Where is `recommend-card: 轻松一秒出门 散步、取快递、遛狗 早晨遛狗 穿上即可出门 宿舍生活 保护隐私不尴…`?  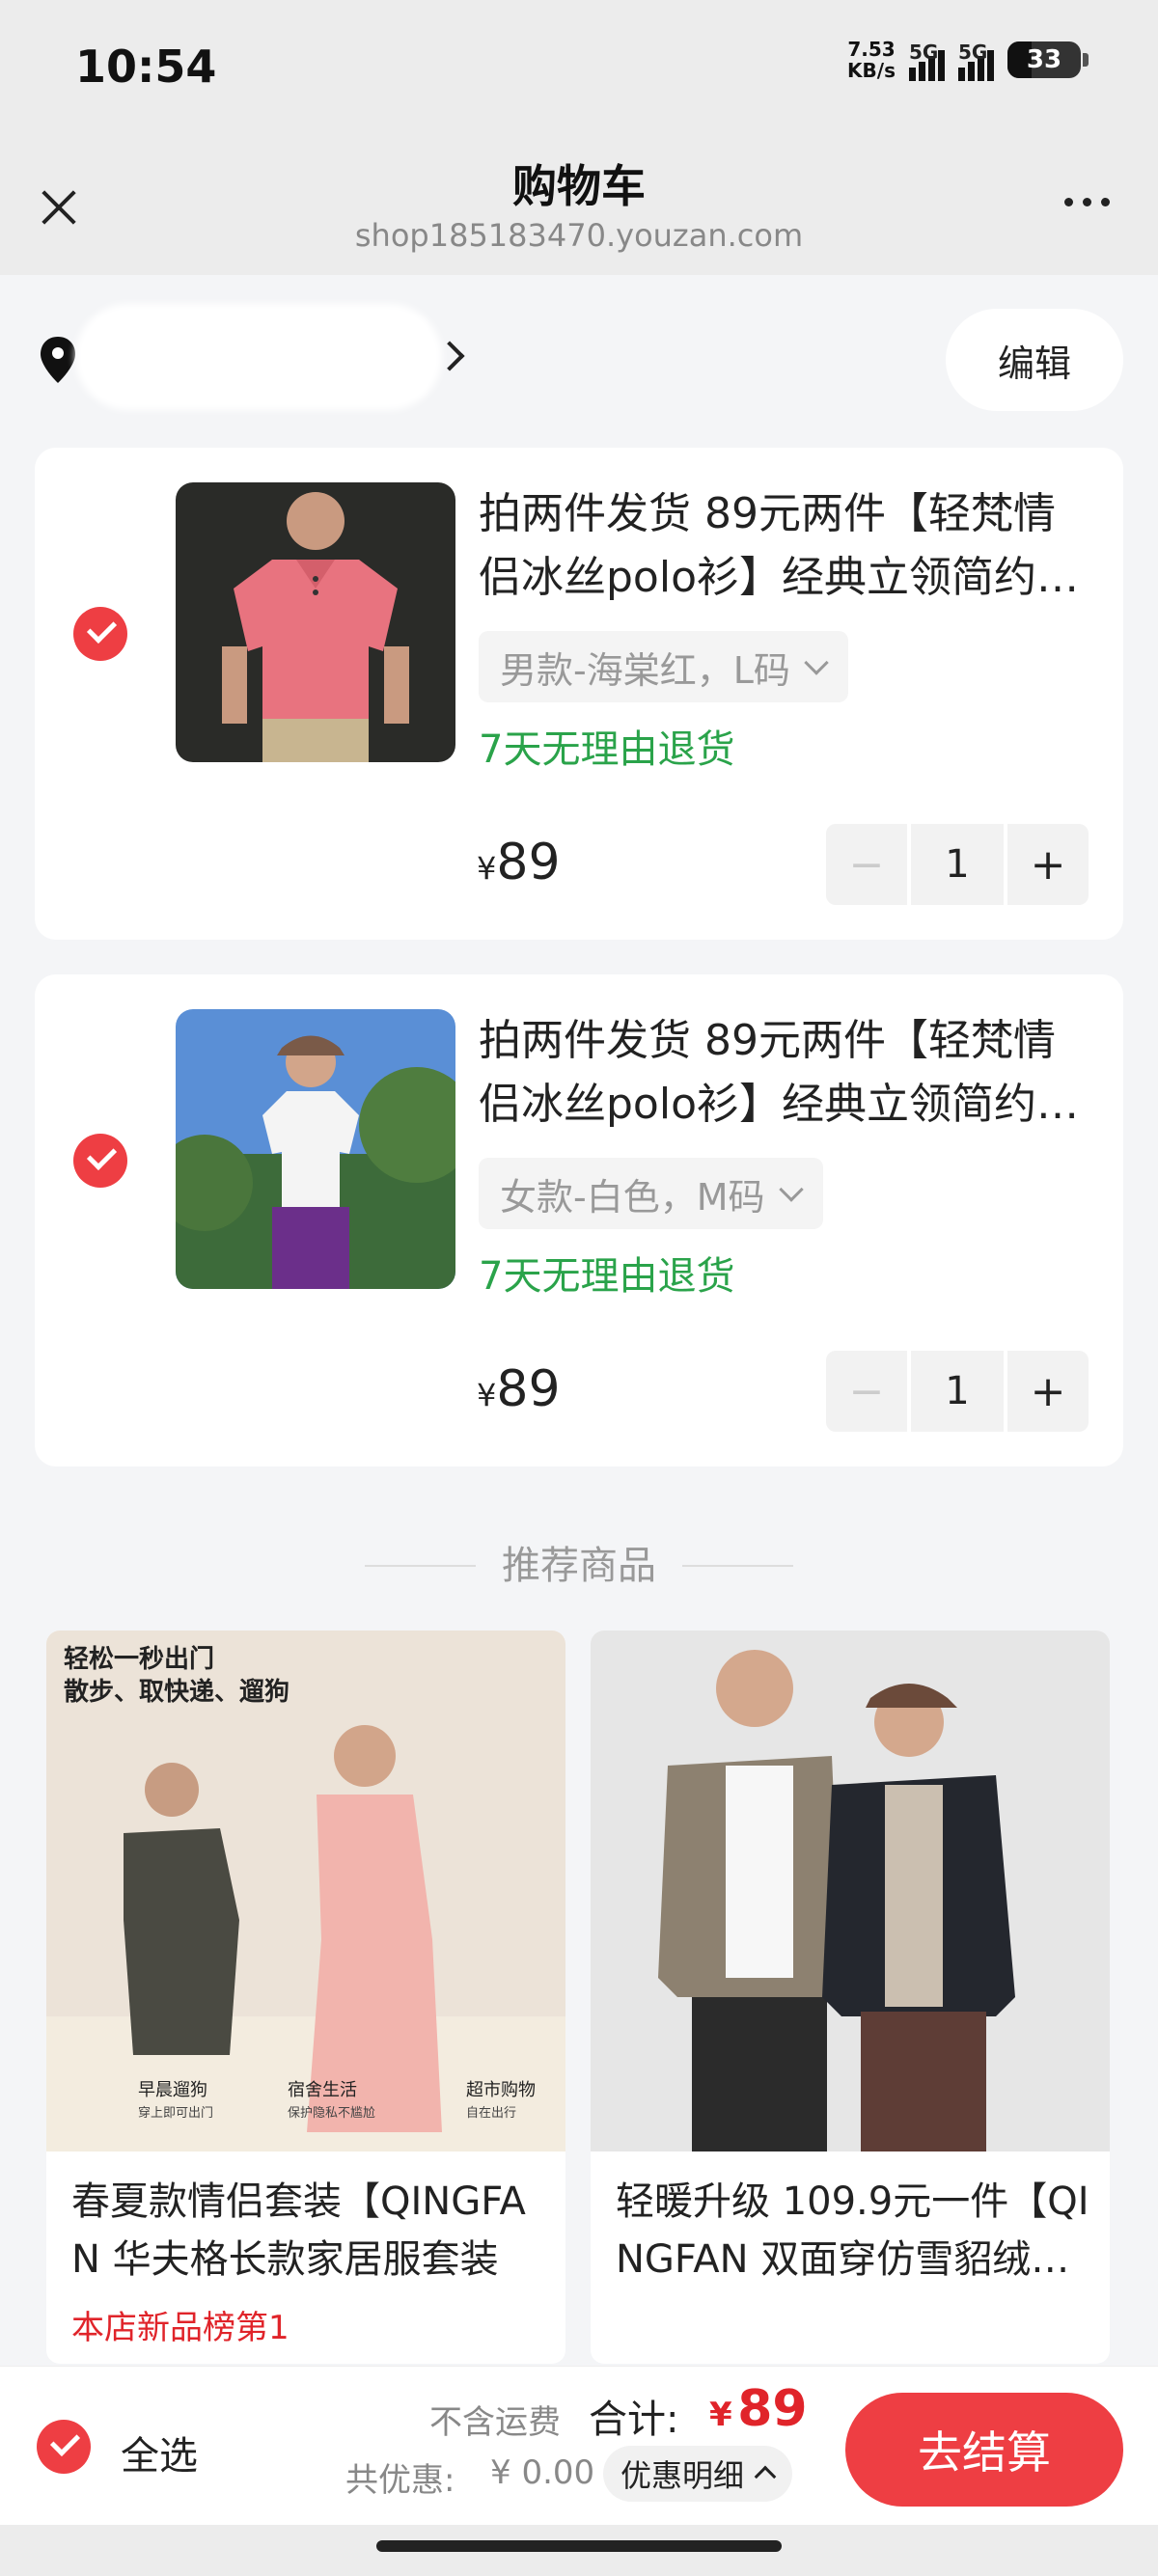
recommend-card: 轻松一秒出门 散步、取快递、遛狗 早晨遛狗 穿上即可出门 宿舍生活 保护隐私不尴… is located at coordinates (305, 1997).